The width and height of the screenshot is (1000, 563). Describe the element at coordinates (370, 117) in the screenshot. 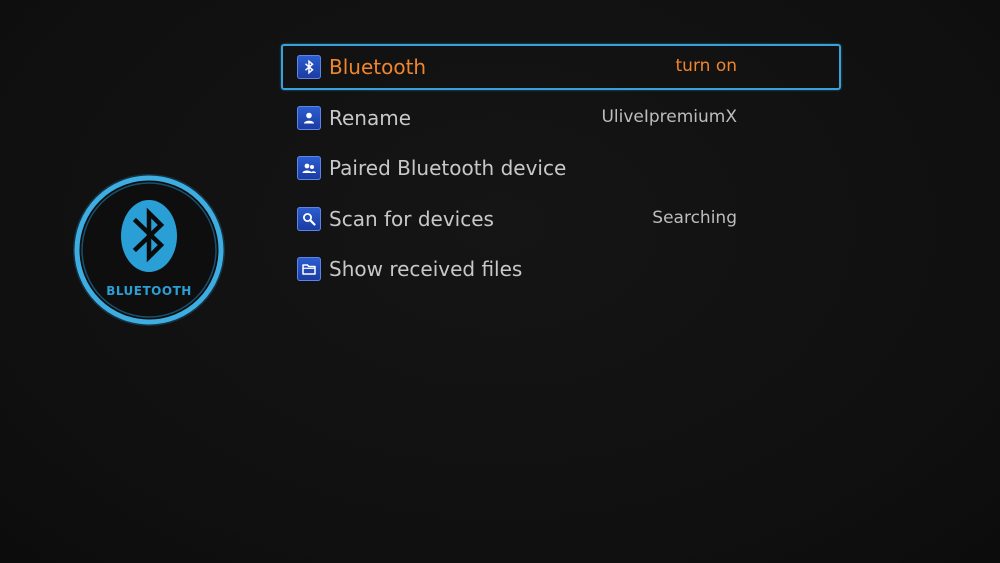

I see `menu-item-label: Rename` at that location.